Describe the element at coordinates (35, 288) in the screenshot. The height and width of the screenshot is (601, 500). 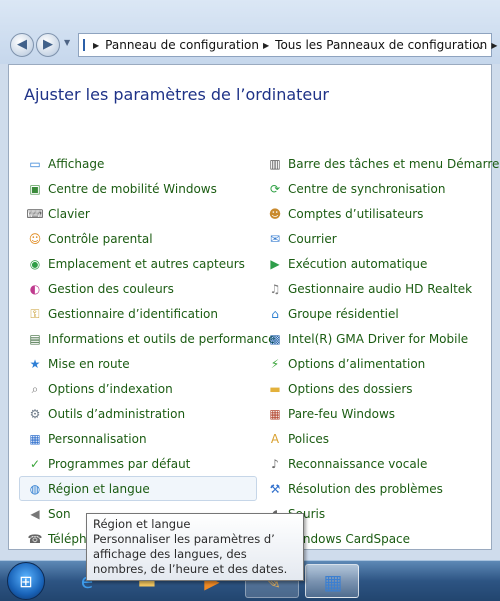
I see `color-management-icon: ◐` at that location.